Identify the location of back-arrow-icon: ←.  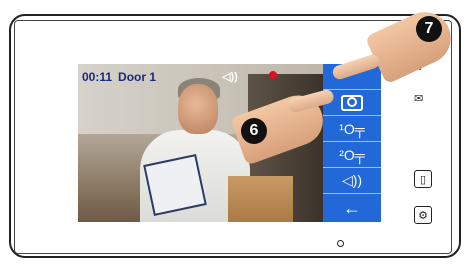
(352, 207).